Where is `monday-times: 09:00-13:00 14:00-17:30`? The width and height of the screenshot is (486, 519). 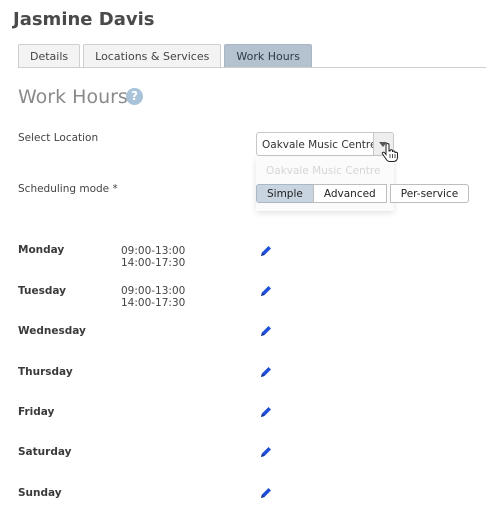
monday-times: 09:00-13:00 14:00-17:30 is located at coordinates (153, 257).